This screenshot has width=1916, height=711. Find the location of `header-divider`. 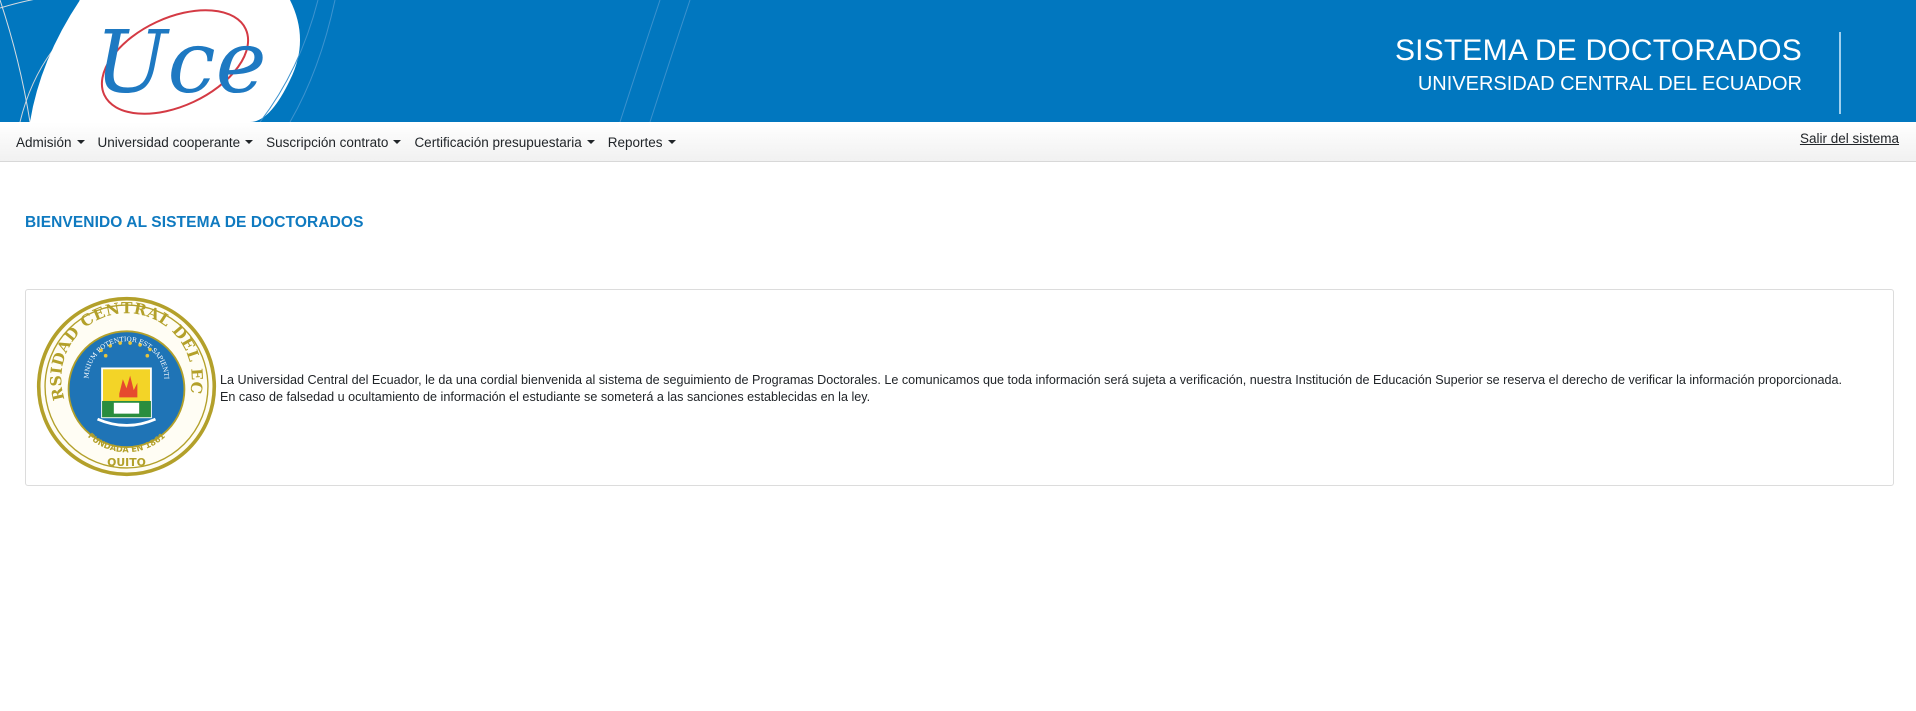

header-divider is located at coordinates (1840, 73).